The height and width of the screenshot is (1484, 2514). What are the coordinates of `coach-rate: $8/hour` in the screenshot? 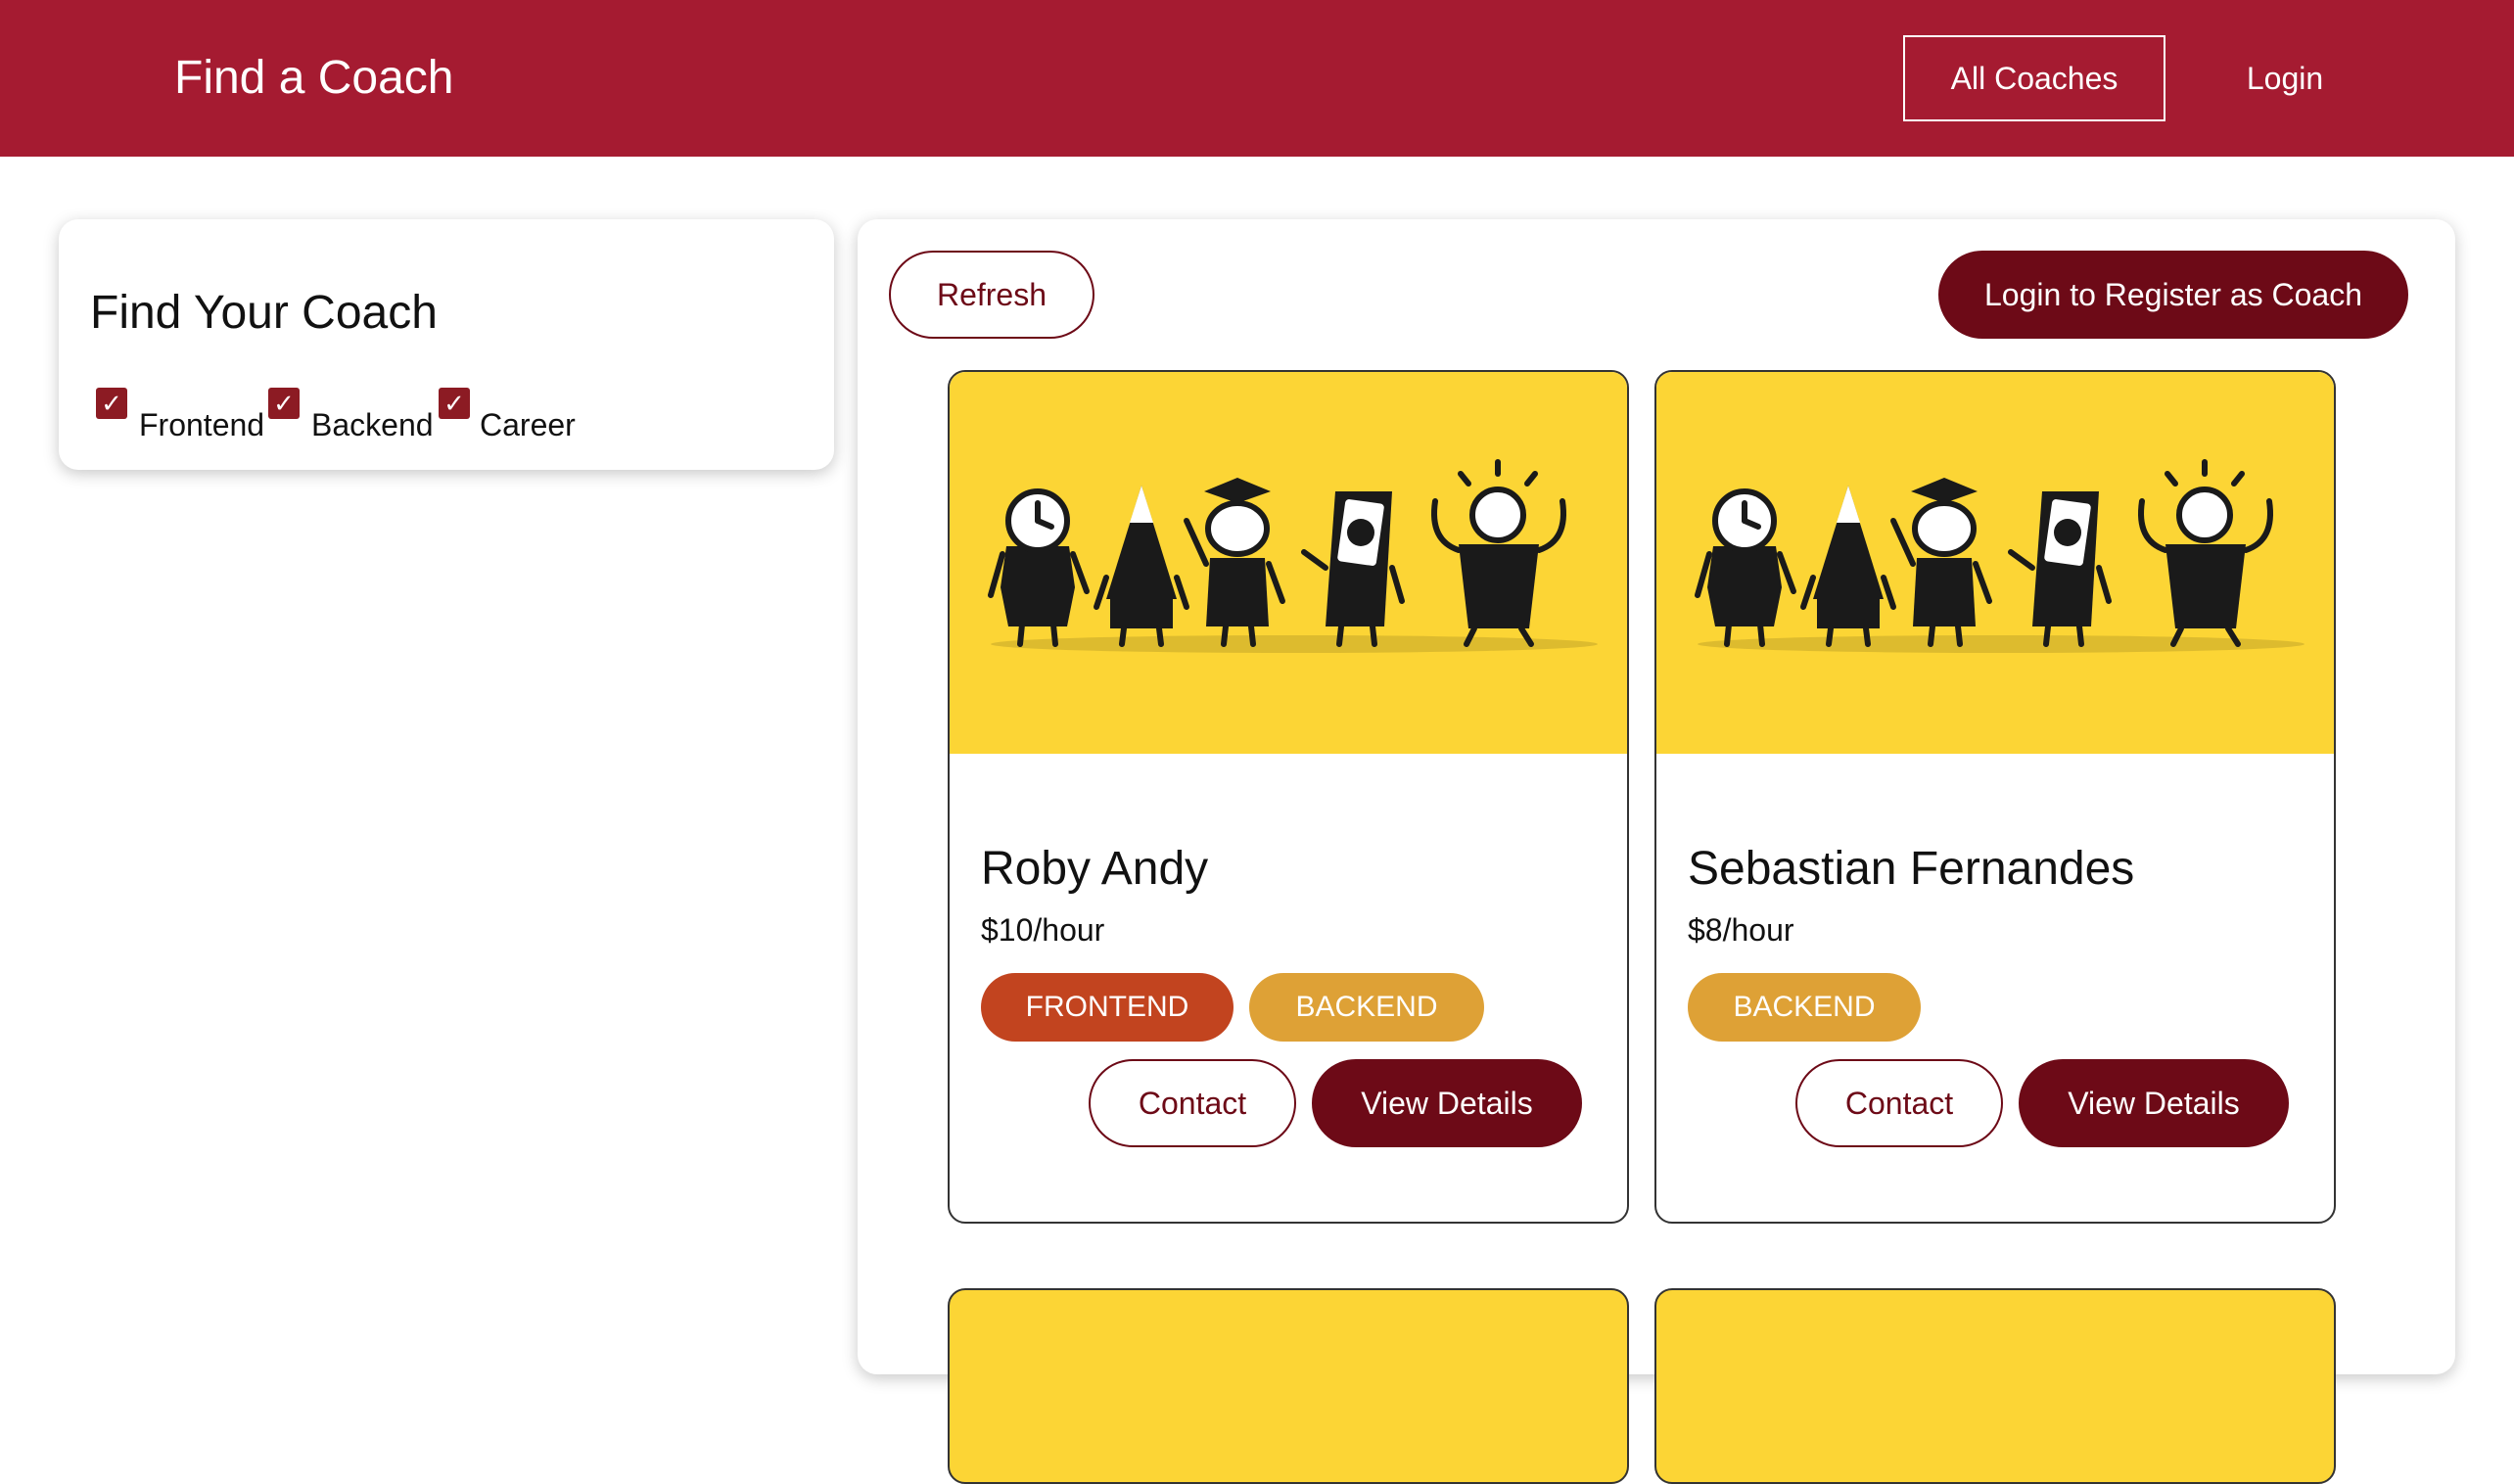 It's located at (1741, 930).